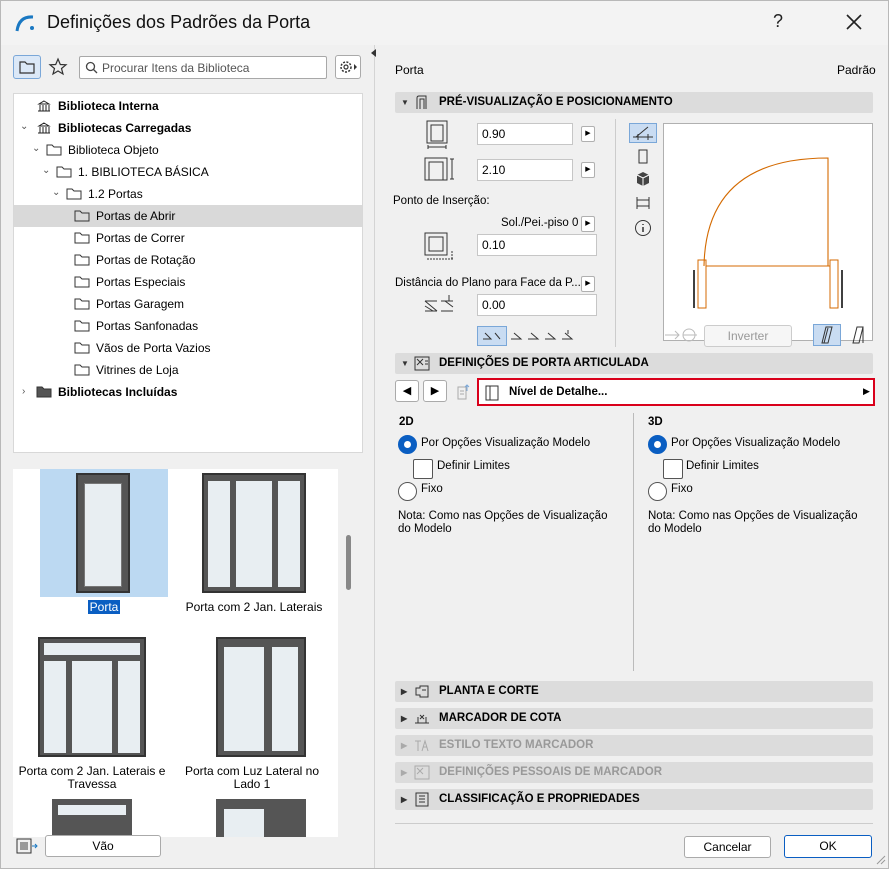  I want to click on collapse-panel-arrow-icon, so click(374, 53).